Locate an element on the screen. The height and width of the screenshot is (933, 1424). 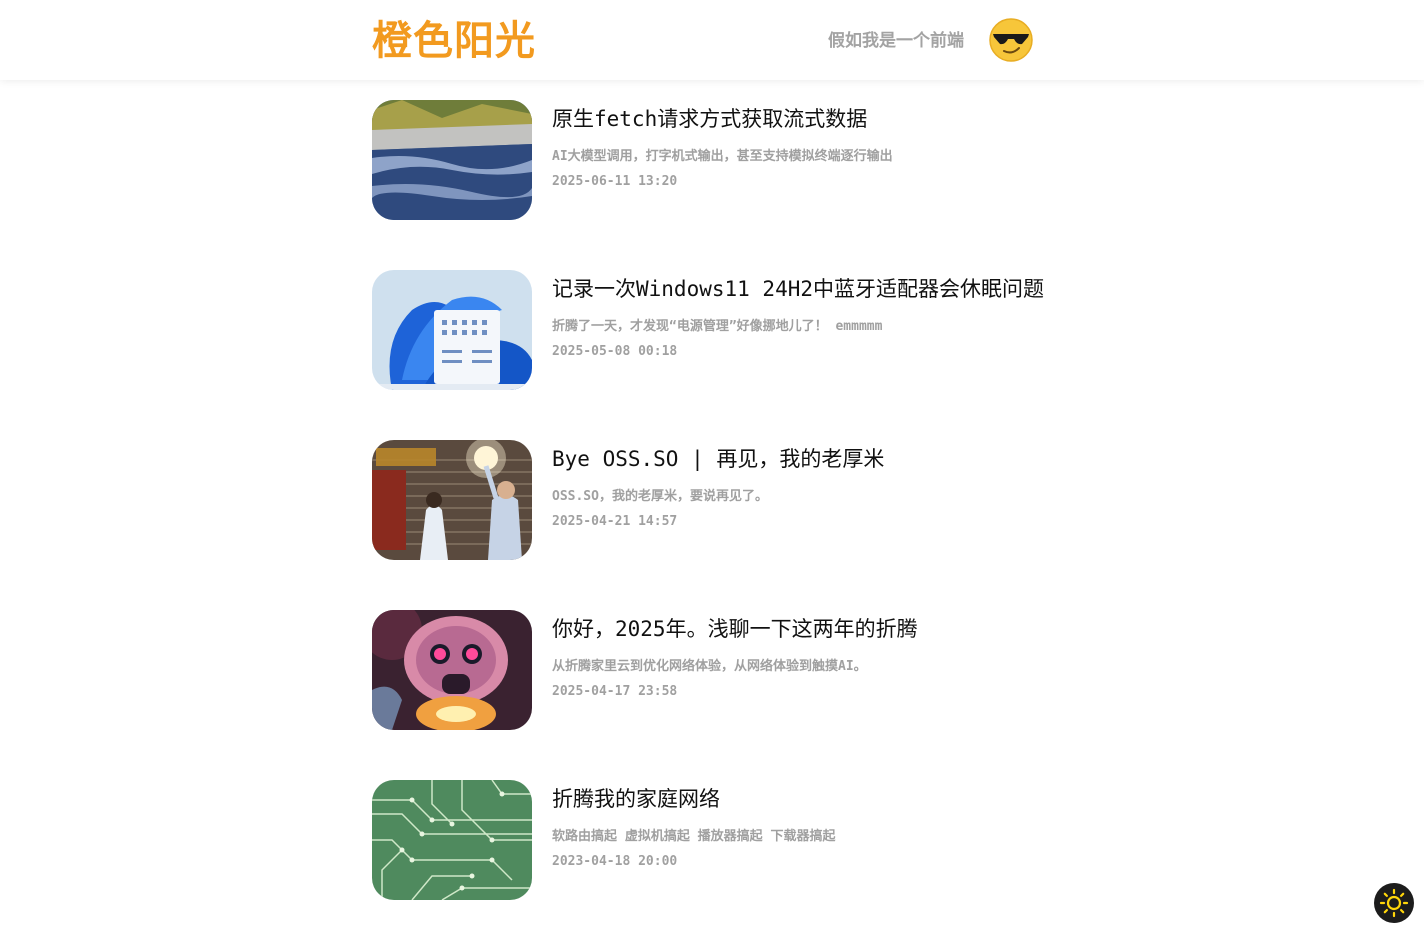
sun-icon is located at coordinates (1394, 903).